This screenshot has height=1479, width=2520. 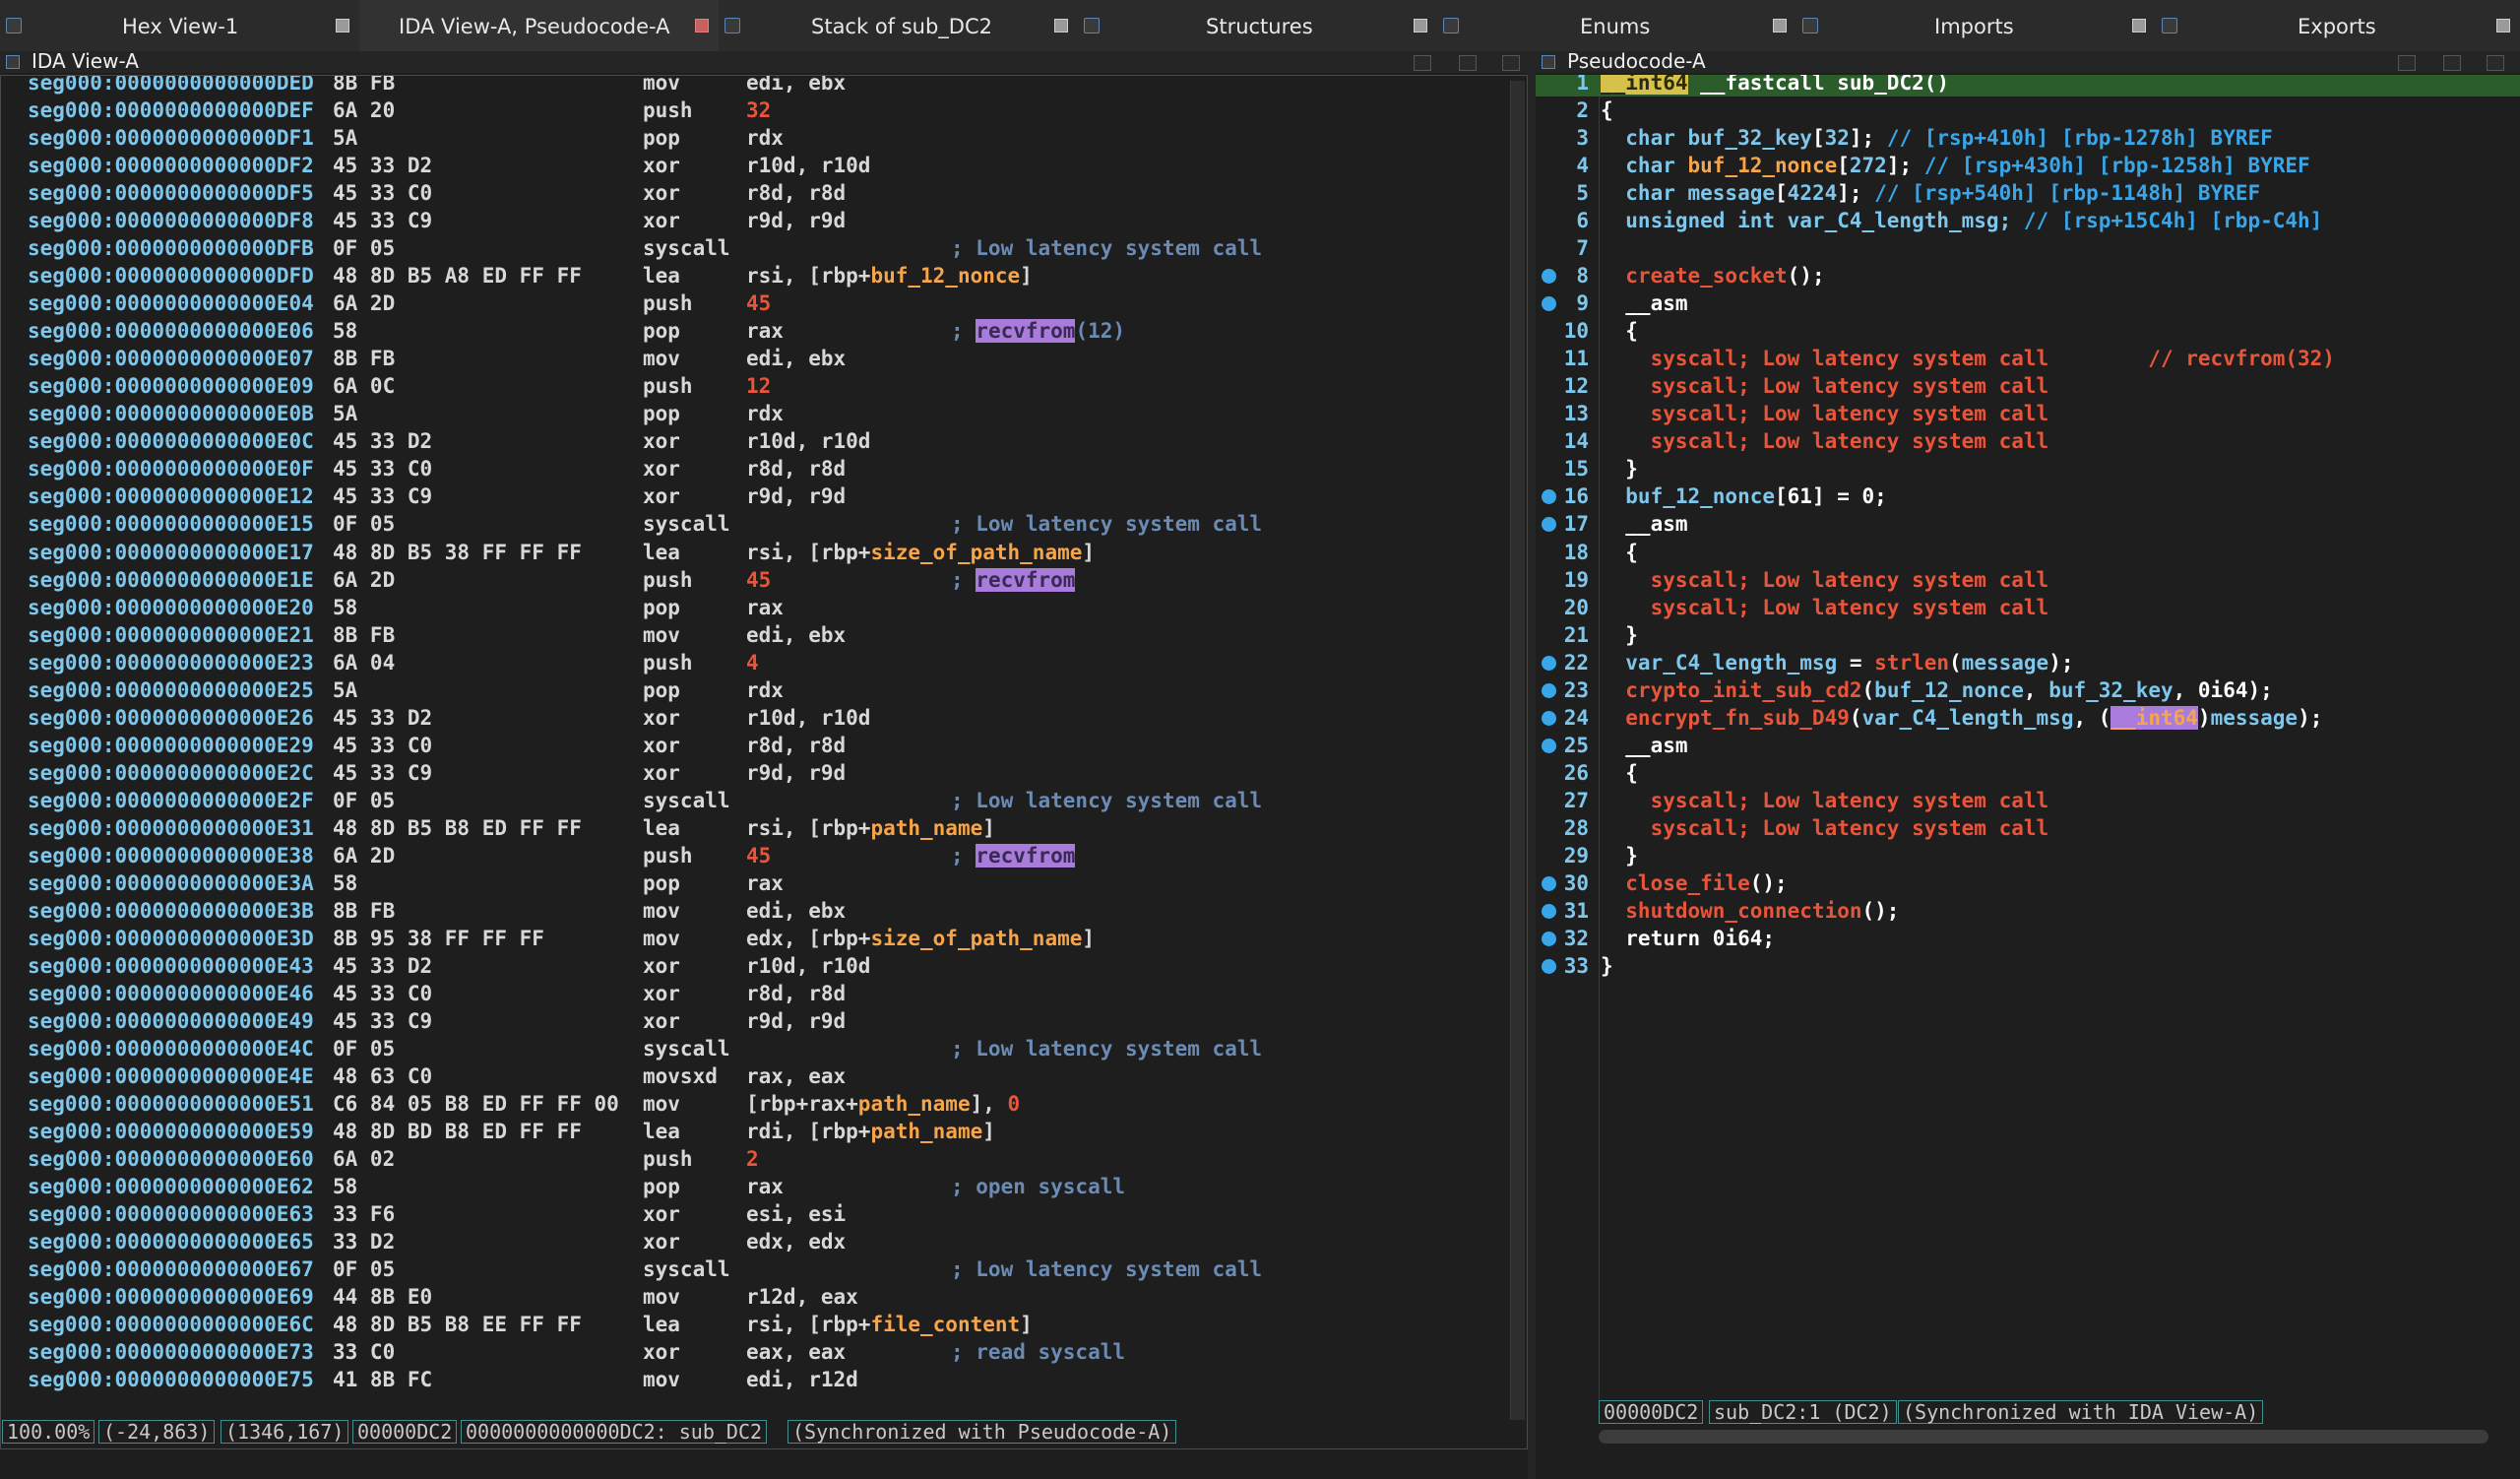 What do you see at coordinates (2028, 745) in the screenshot?
I see `pseudocode-line: 25 __asm` at bounding box center [2028, 745].